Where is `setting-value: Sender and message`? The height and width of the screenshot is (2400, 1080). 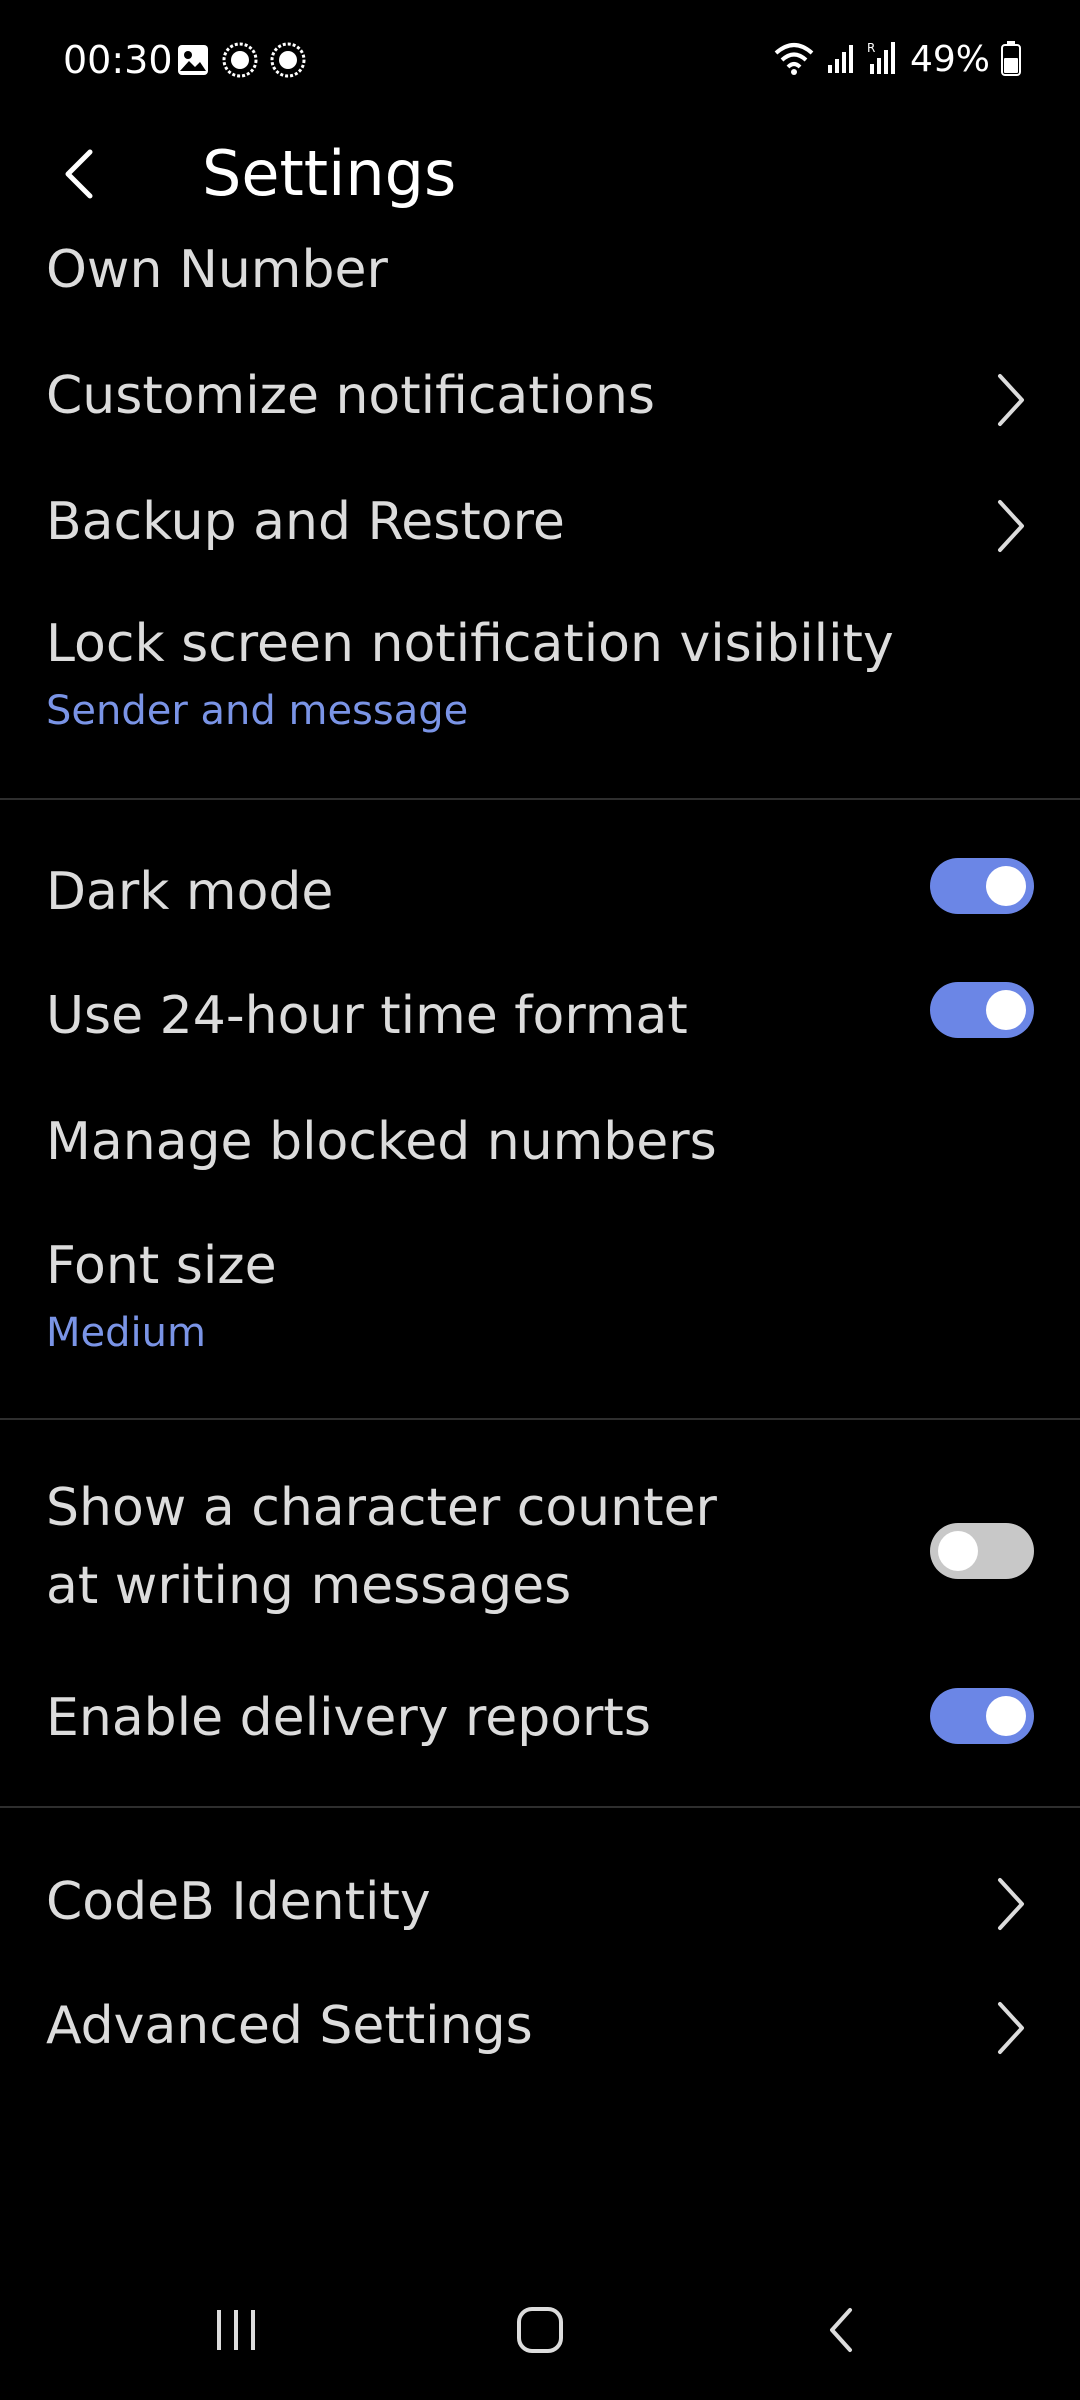
setting-value: Sender and message is located at coordinates (257, 711).